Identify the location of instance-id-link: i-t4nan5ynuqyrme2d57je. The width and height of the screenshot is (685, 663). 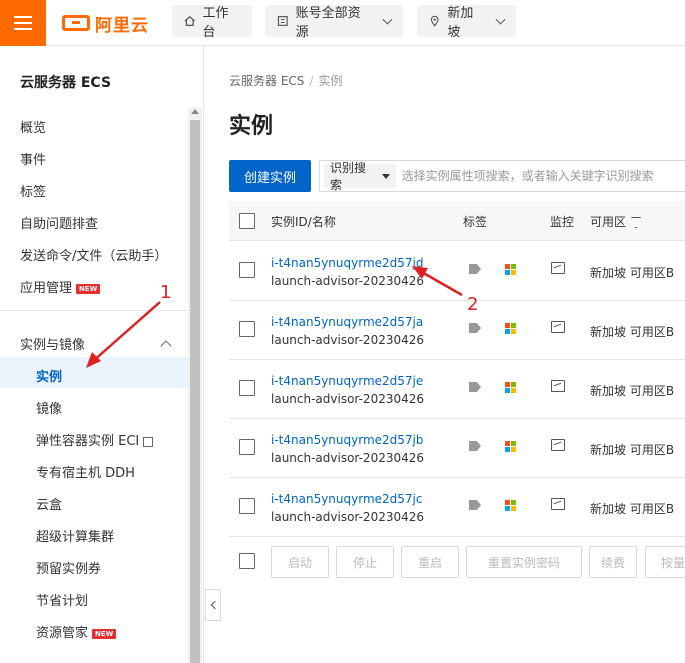
(347, 381).